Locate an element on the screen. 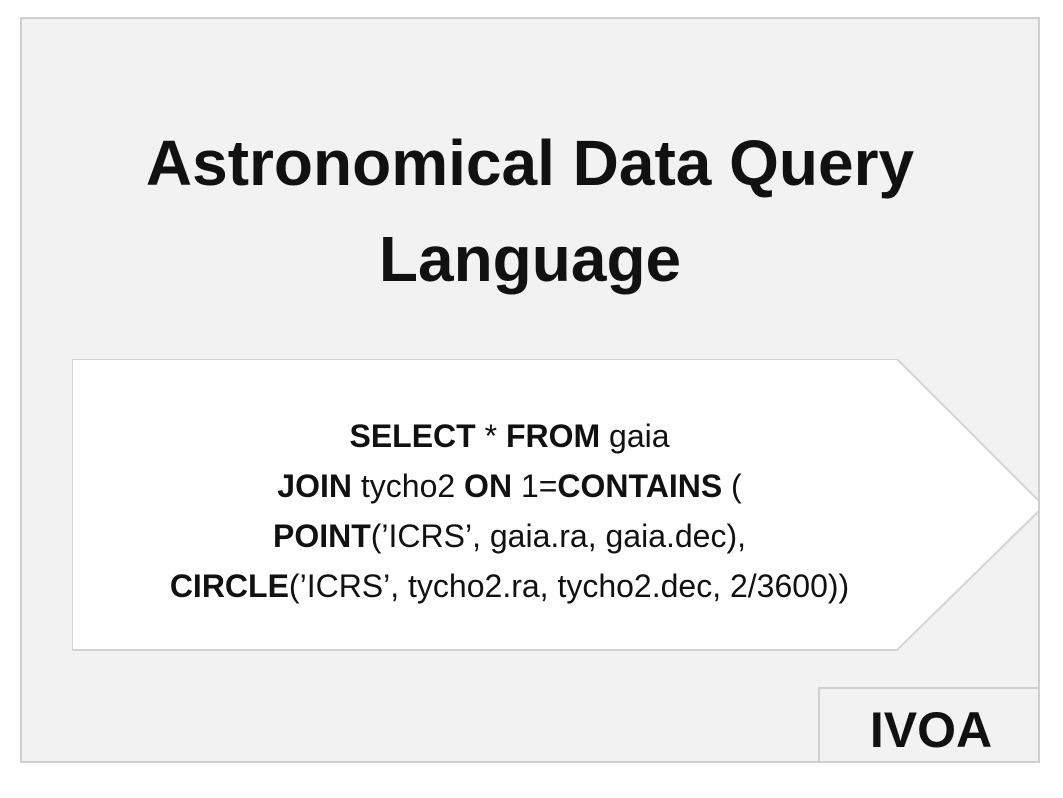 The width and height of the screenshot is (1063, 798). keyword-contains: CONTAINS is located at coordinates (640, 486).